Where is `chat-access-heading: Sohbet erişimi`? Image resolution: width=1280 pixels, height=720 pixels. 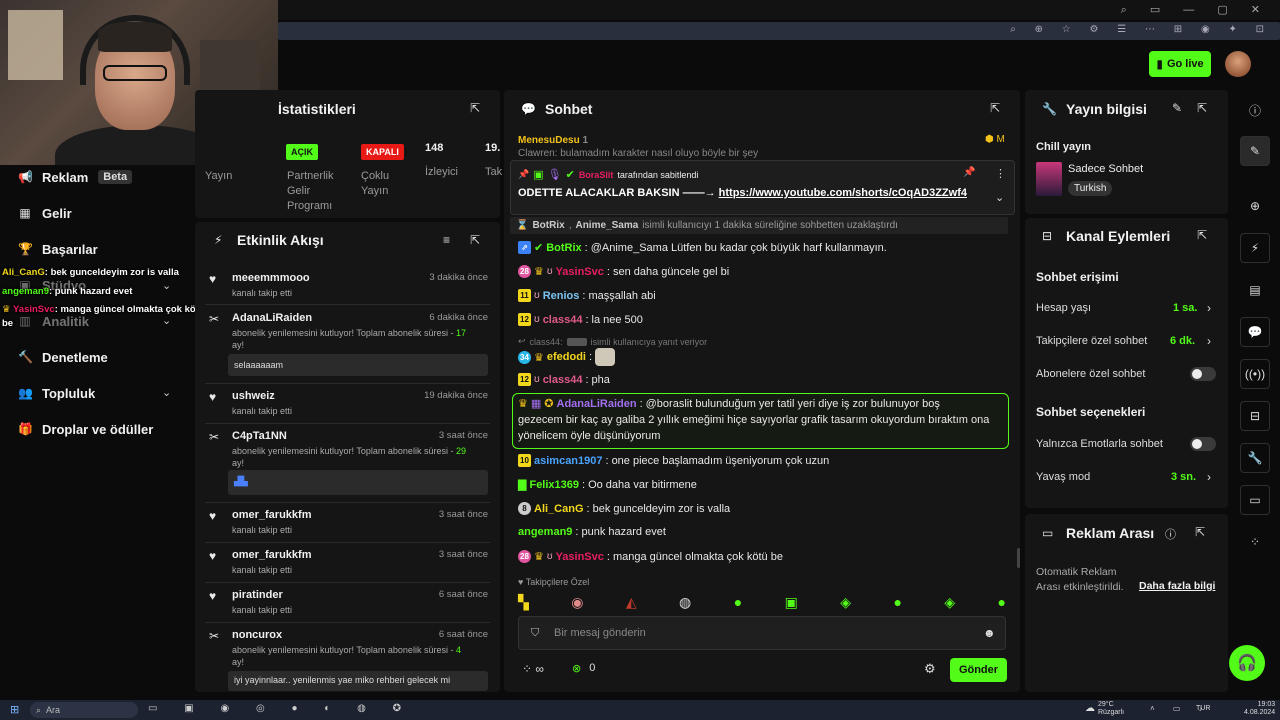
chat-access-heading: Sohbet erişimi is located at coordinates (1077, 277).